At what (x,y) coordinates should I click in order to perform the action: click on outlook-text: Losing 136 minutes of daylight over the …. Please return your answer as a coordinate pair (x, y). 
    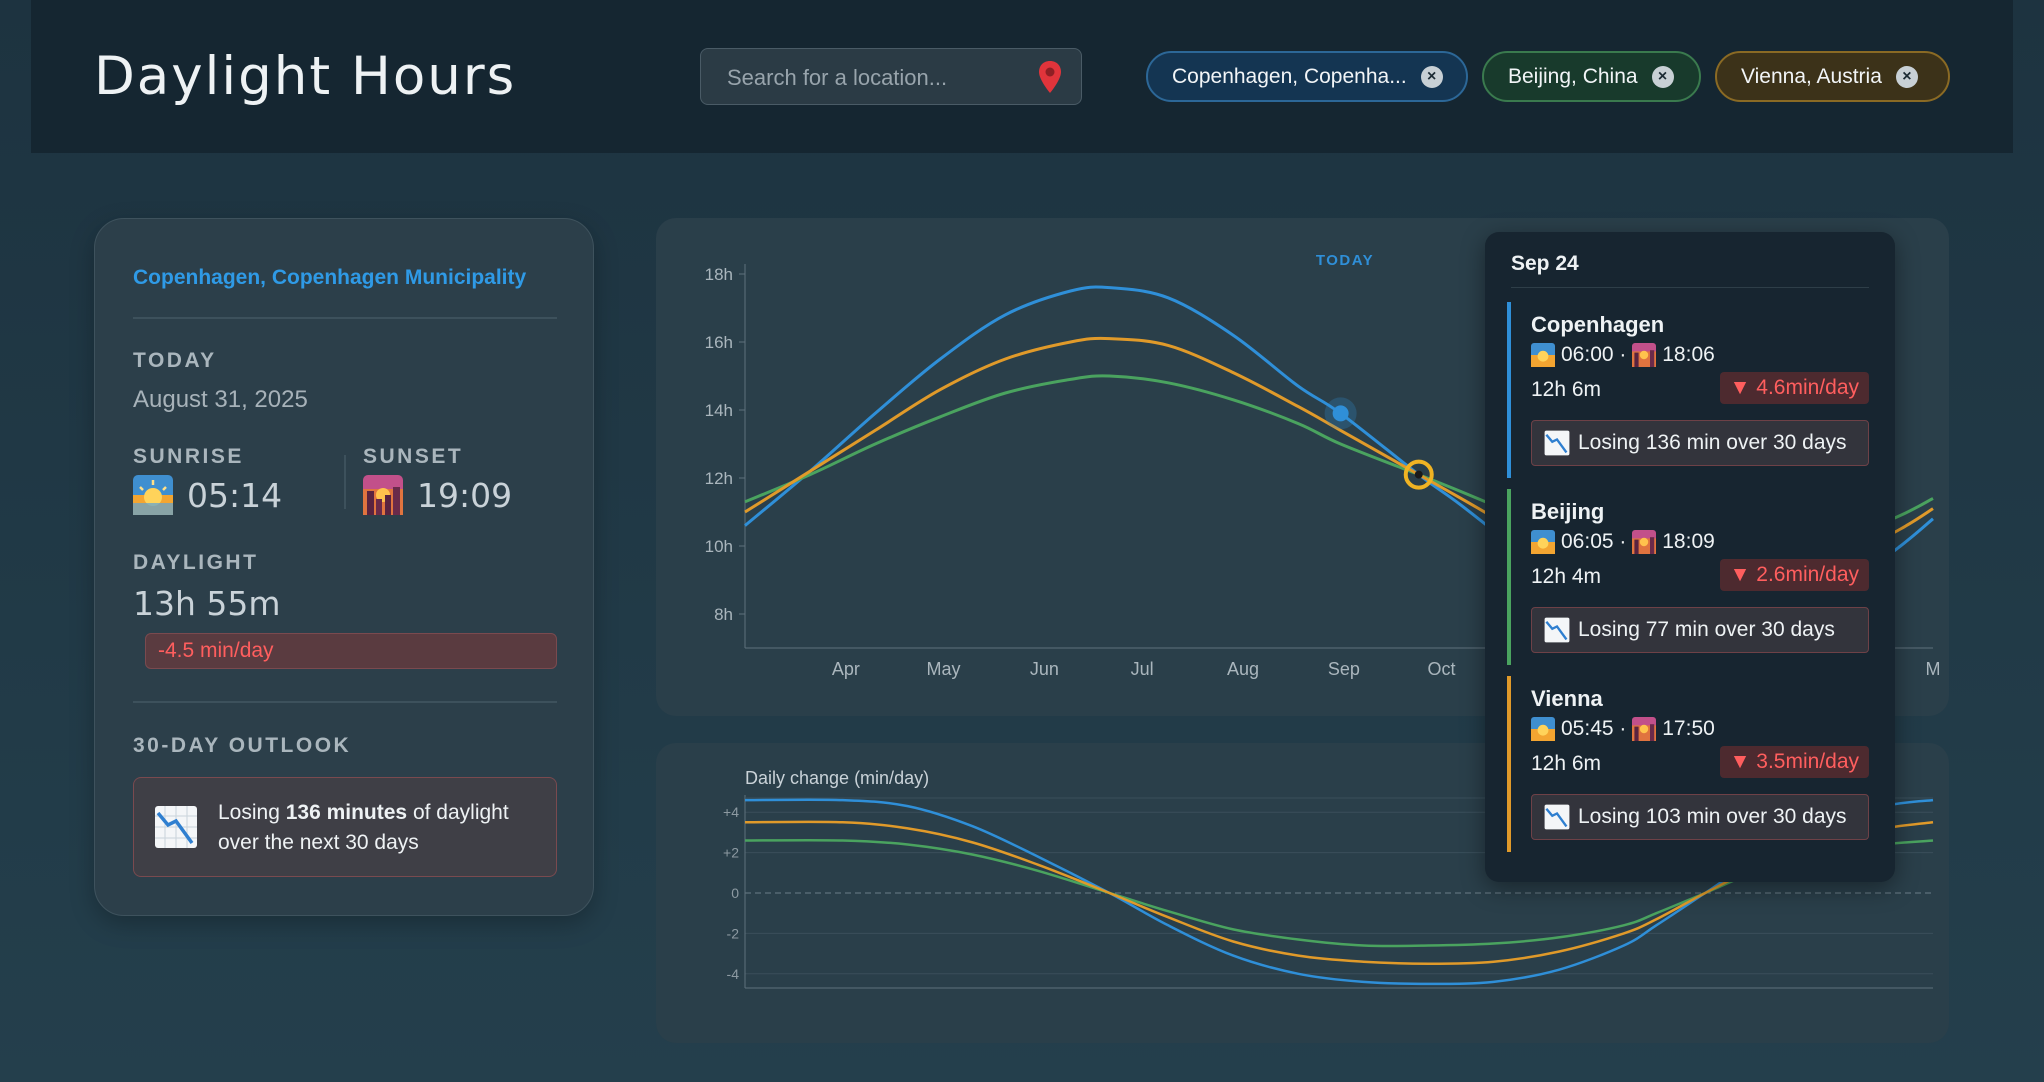
    Looking at the image, I should click on (378, 828).